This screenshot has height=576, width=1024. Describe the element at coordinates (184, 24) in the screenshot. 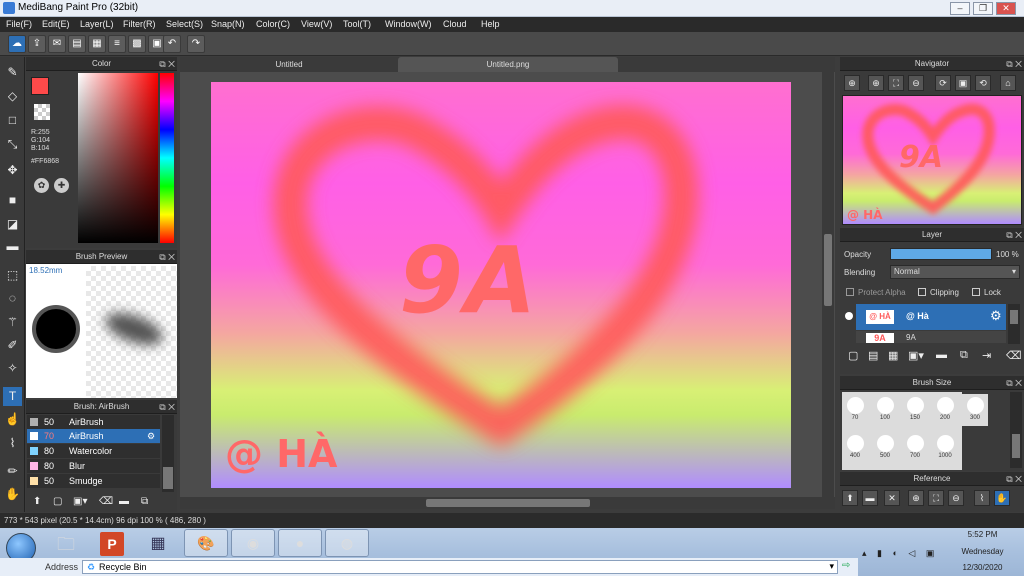

I see `menu-select: Select(S)` at that location.